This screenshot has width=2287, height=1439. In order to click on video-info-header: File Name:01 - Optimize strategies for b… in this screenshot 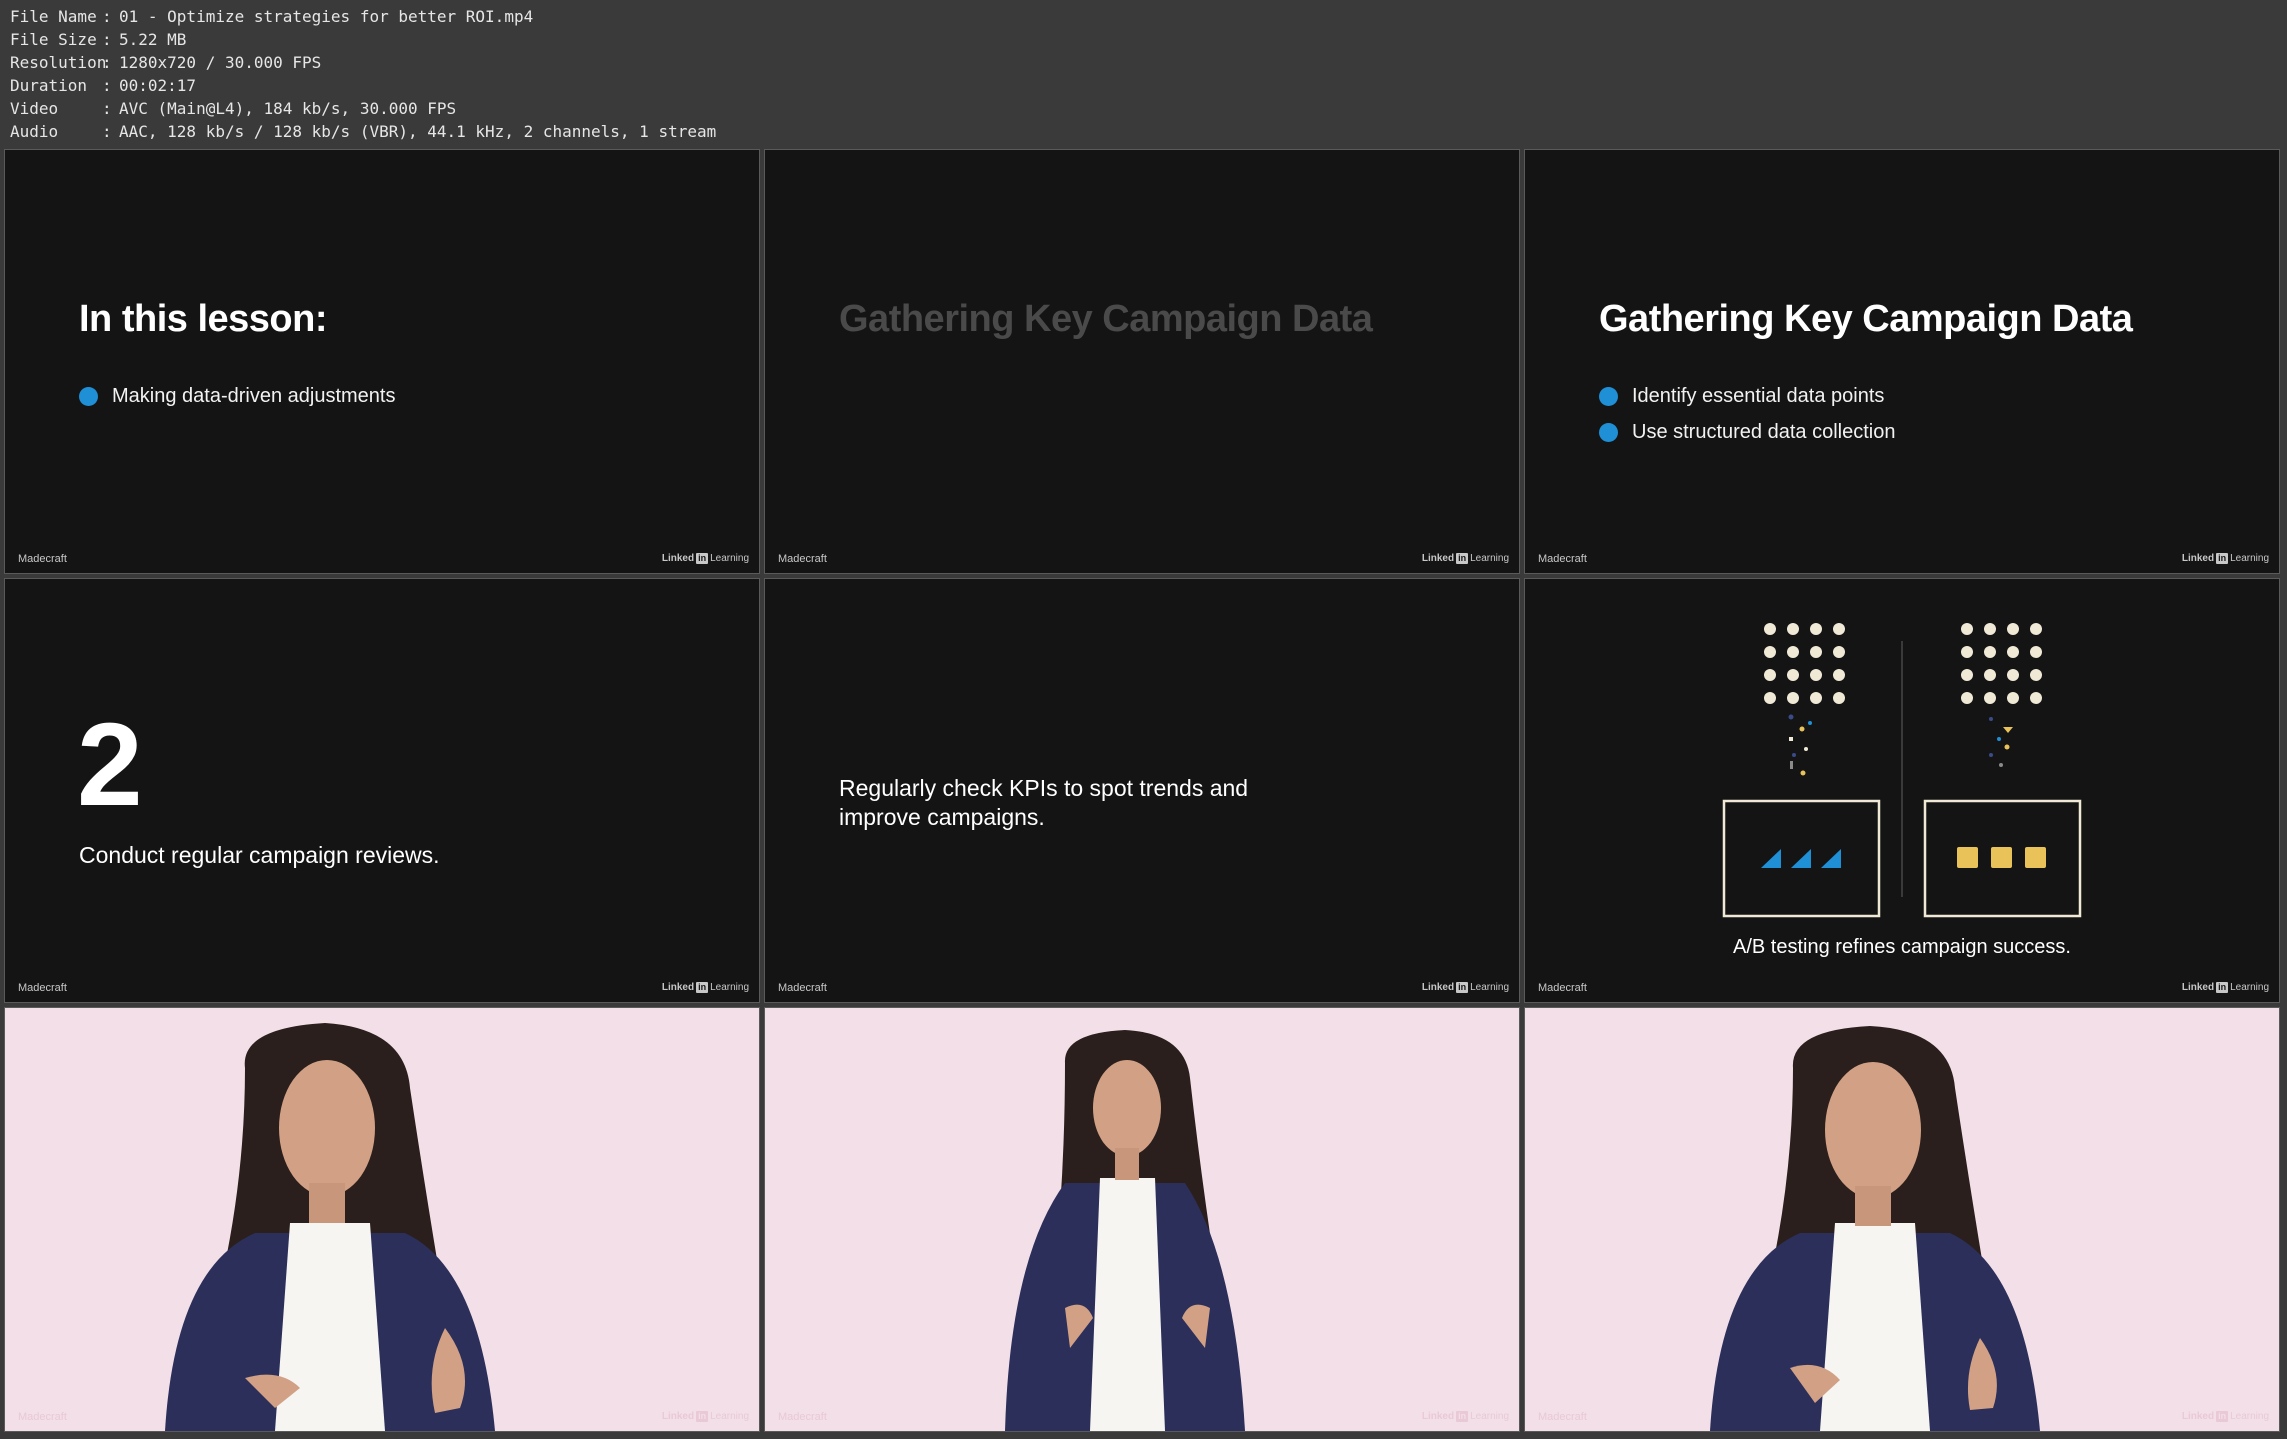, I will do `click(1143, 75)`.